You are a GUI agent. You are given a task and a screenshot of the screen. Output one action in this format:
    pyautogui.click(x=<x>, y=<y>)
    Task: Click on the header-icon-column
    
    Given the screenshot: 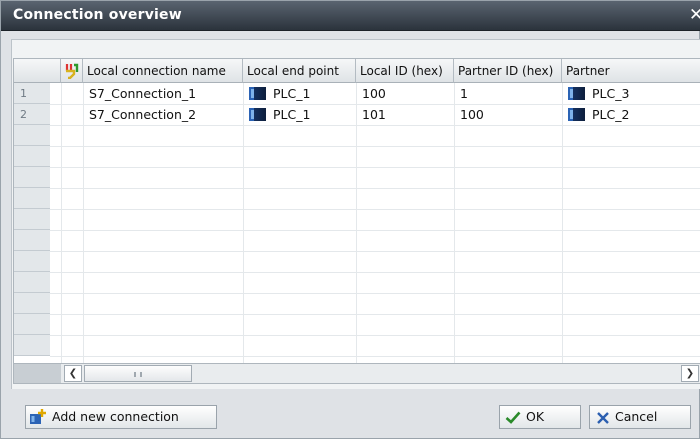 What is the action you would take?
    pyautogui.click(x=72, y=71)
    